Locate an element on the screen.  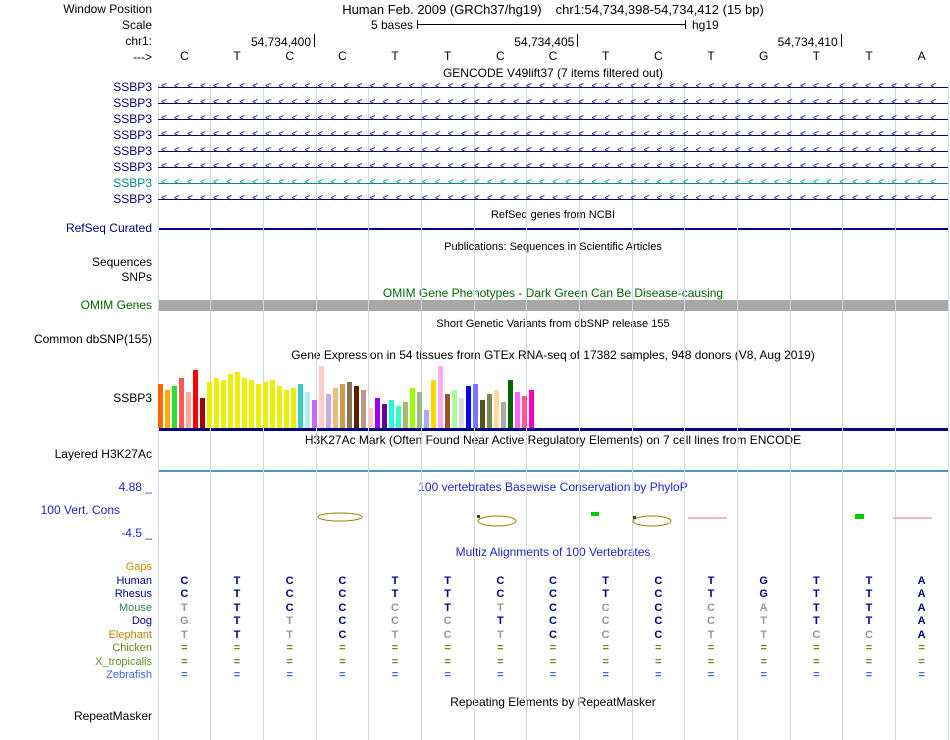
h3k27ac-signal-line is located at coordinates (553, 471).